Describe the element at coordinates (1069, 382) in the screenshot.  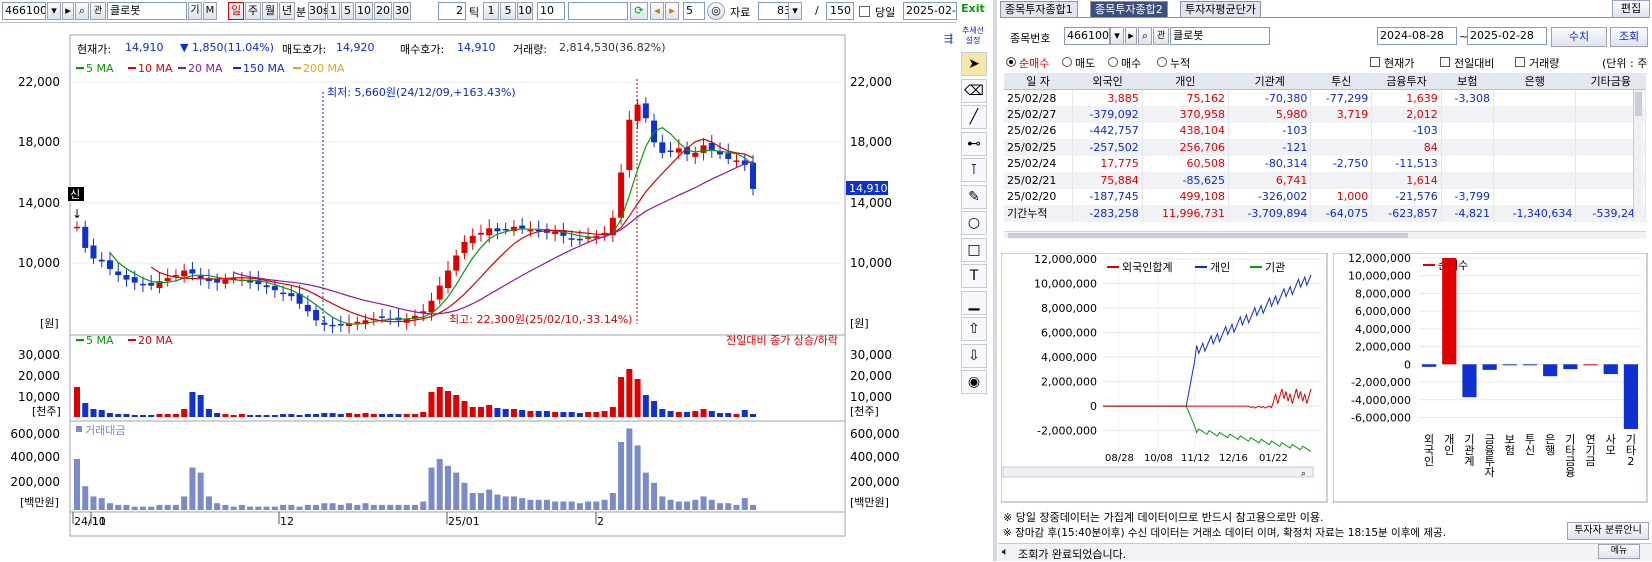
I see `line-ytick: 2,000,000` at that location.